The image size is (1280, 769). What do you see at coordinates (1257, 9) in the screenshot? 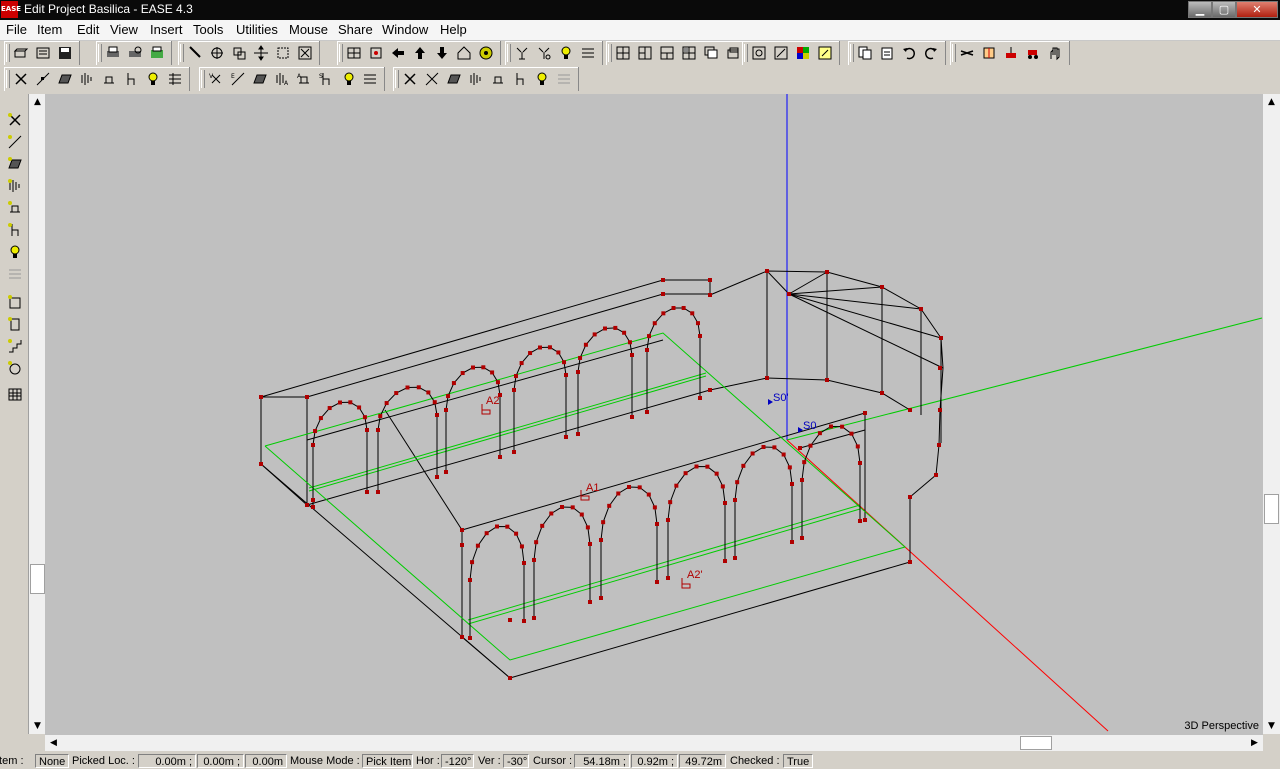
I see `close-button: ✕` at bounding box center [1257, 9].